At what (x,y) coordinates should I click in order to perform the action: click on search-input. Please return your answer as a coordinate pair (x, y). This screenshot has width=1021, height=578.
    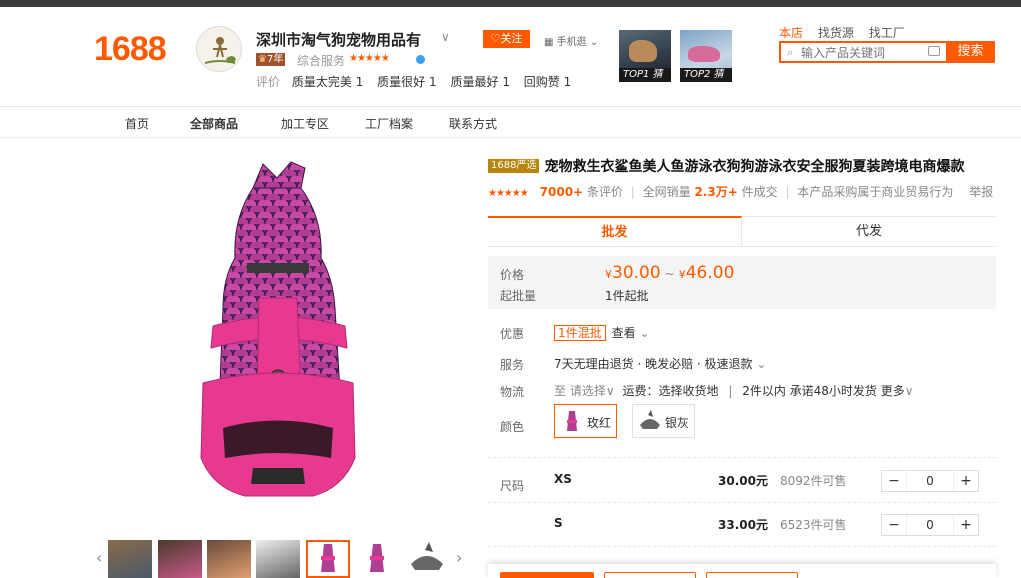
    Looking at the image, I should click on (861, 52).